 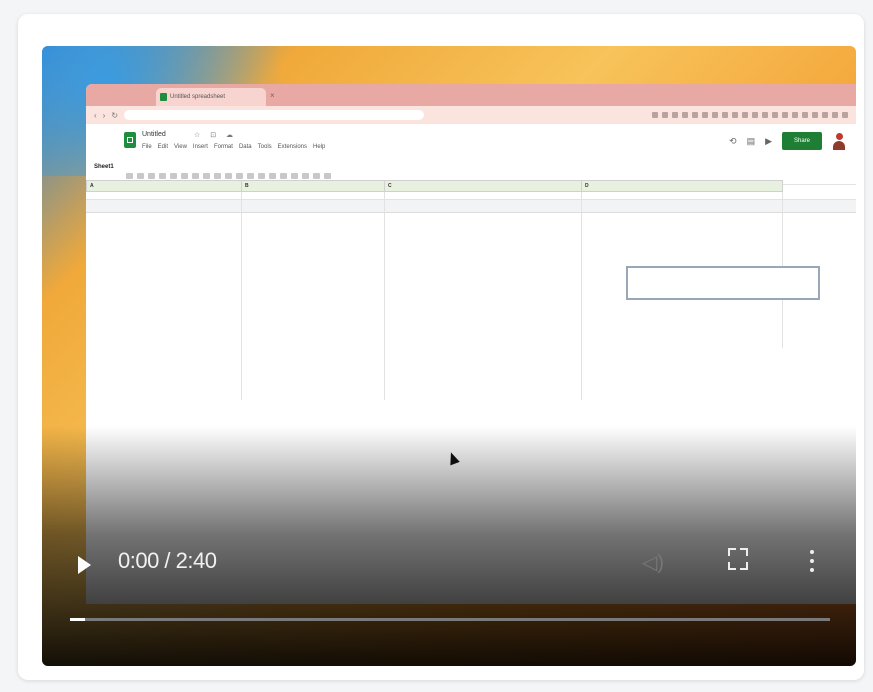 I want to click on italic-icon, so click(x=239, y=176).